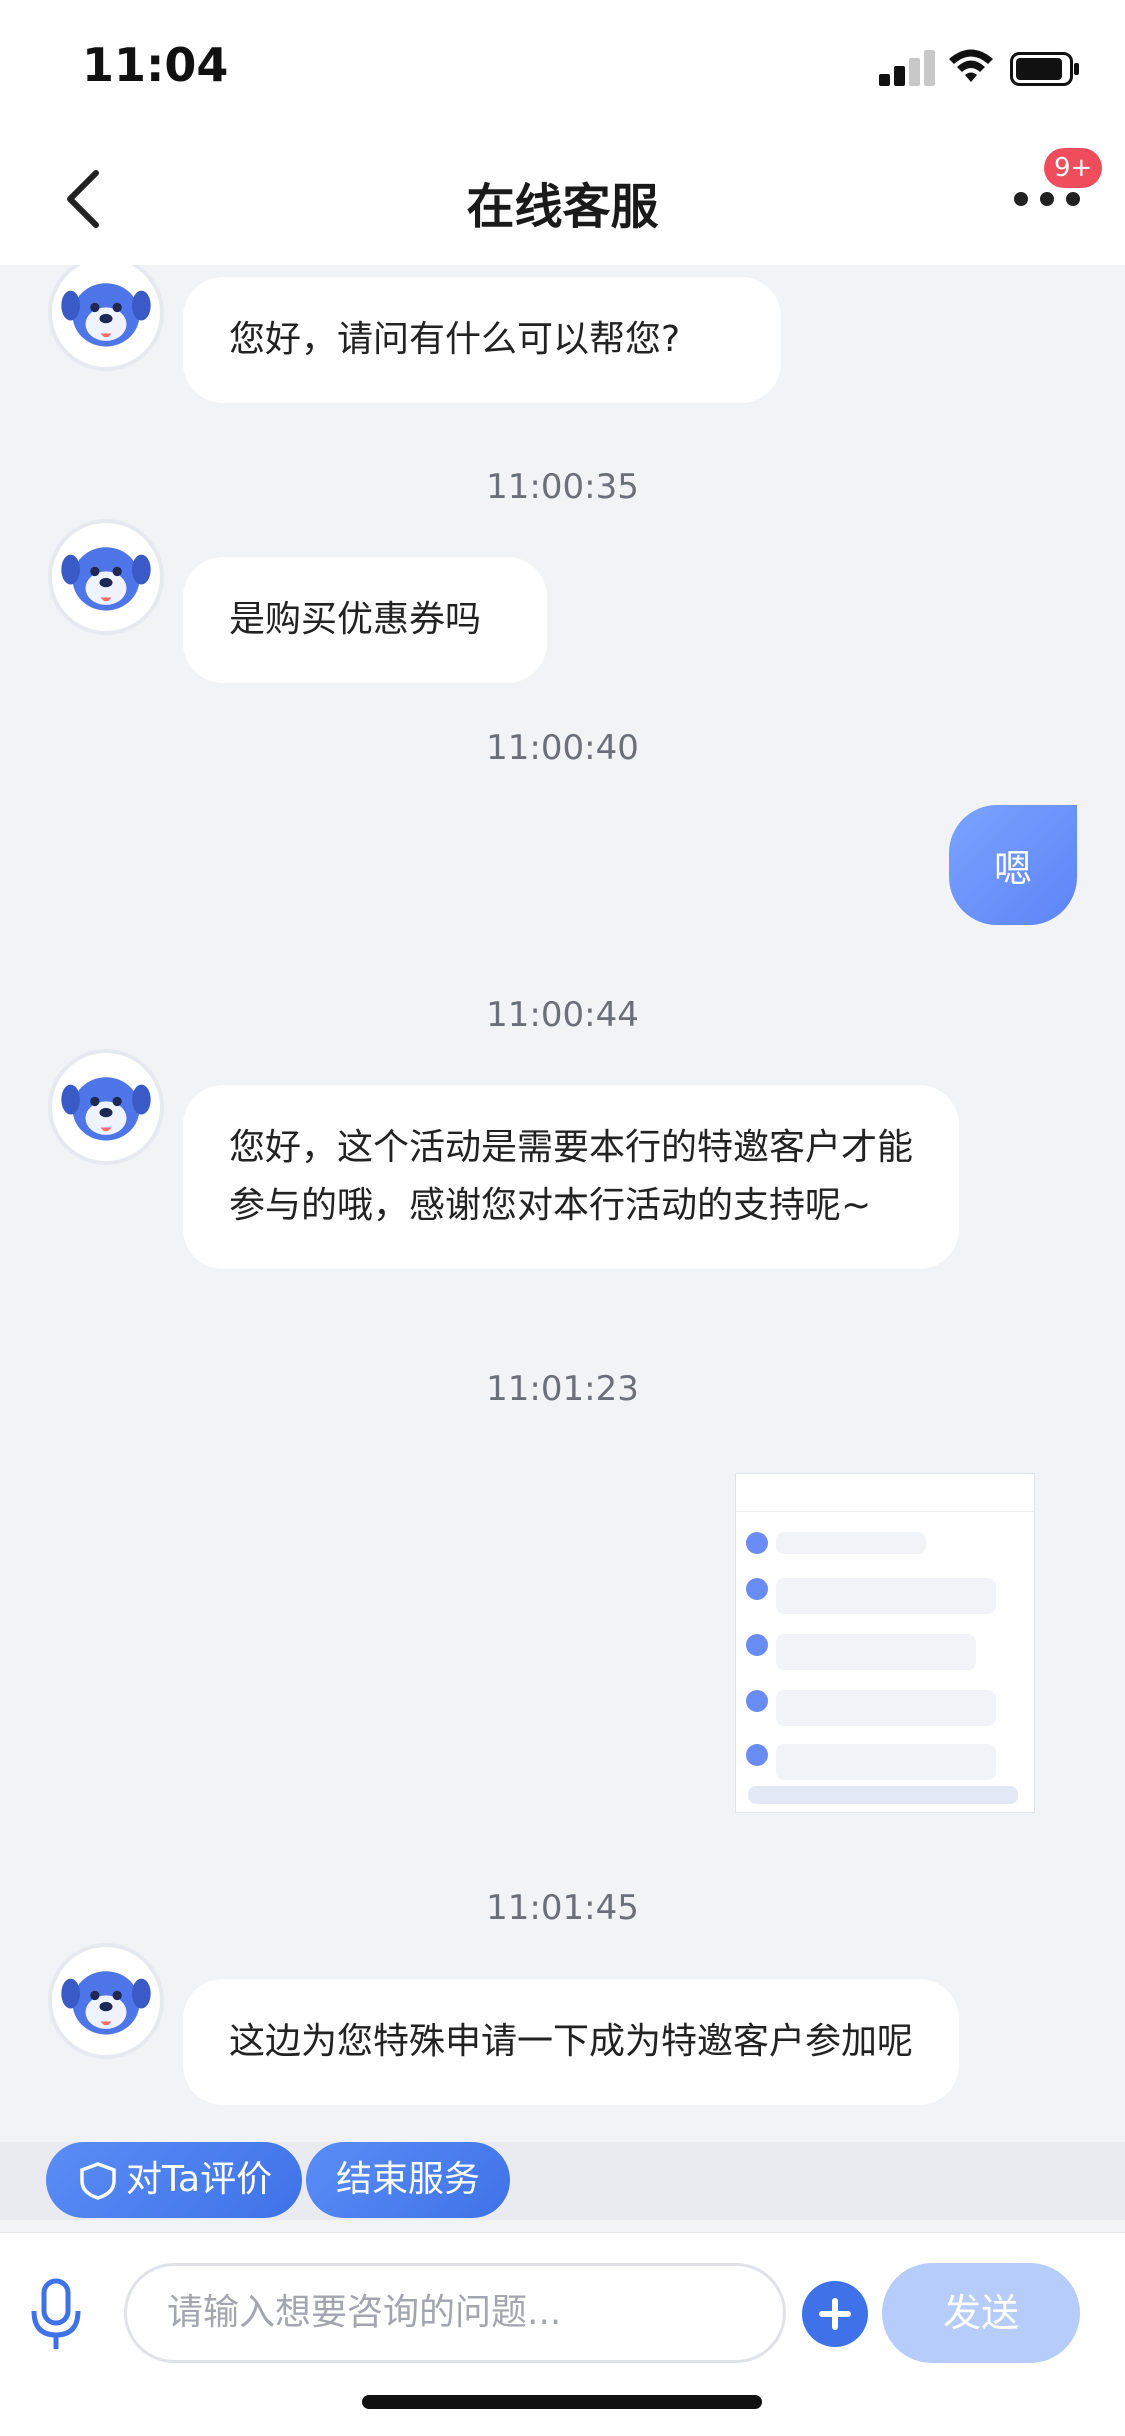 The image size is (1125, 2436). What do you see at coordinates (562, 2181) in the screenshot?
I see `quick-actions-bar: 对Ta评价 结束服务` at bounding box center [562, 2181].